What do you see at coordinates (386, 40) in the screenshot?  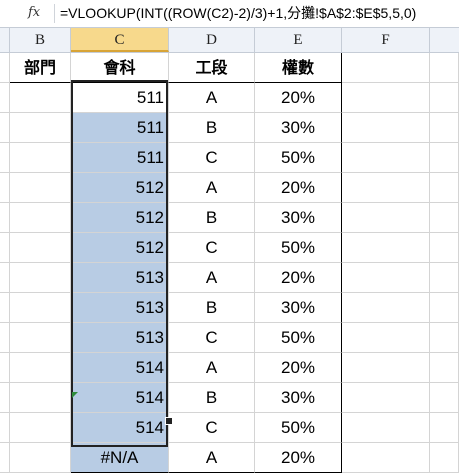 I see `column-header-f: F` at bounding box center [386, 40].